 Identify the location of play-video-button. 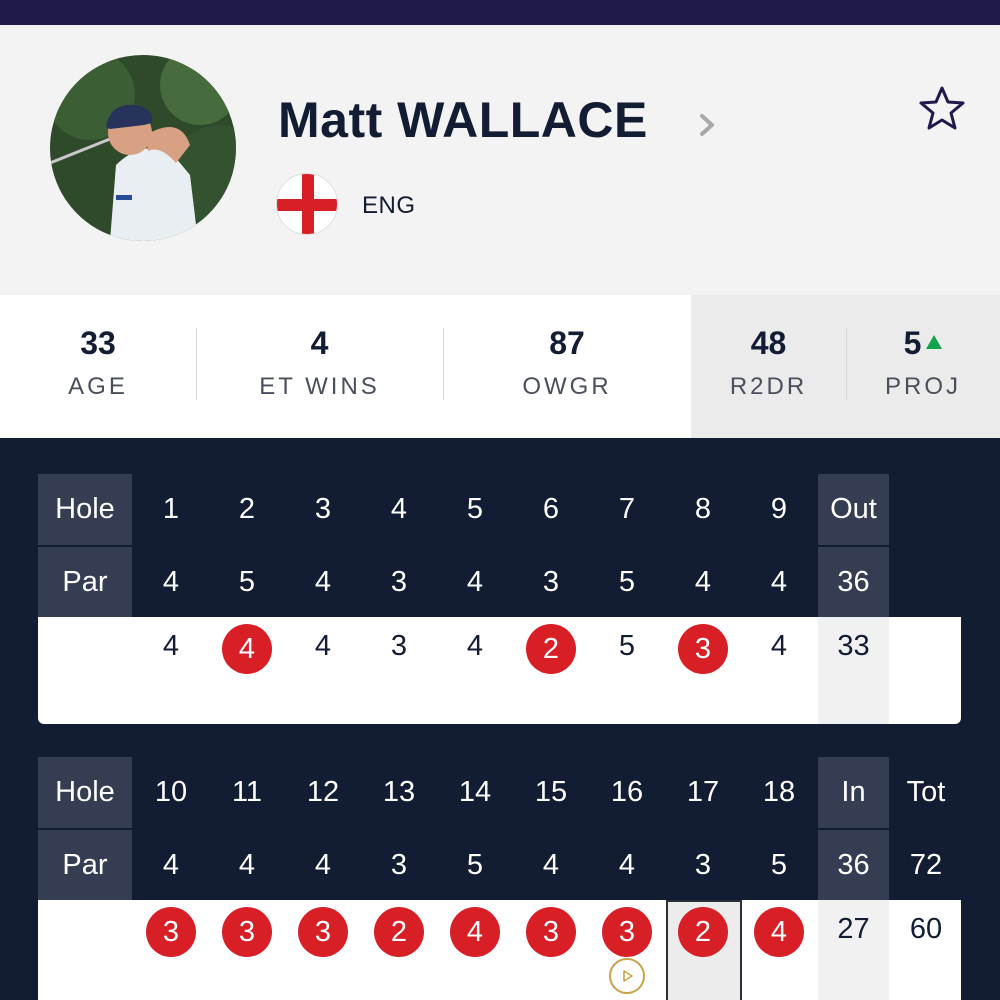
(627, 976).